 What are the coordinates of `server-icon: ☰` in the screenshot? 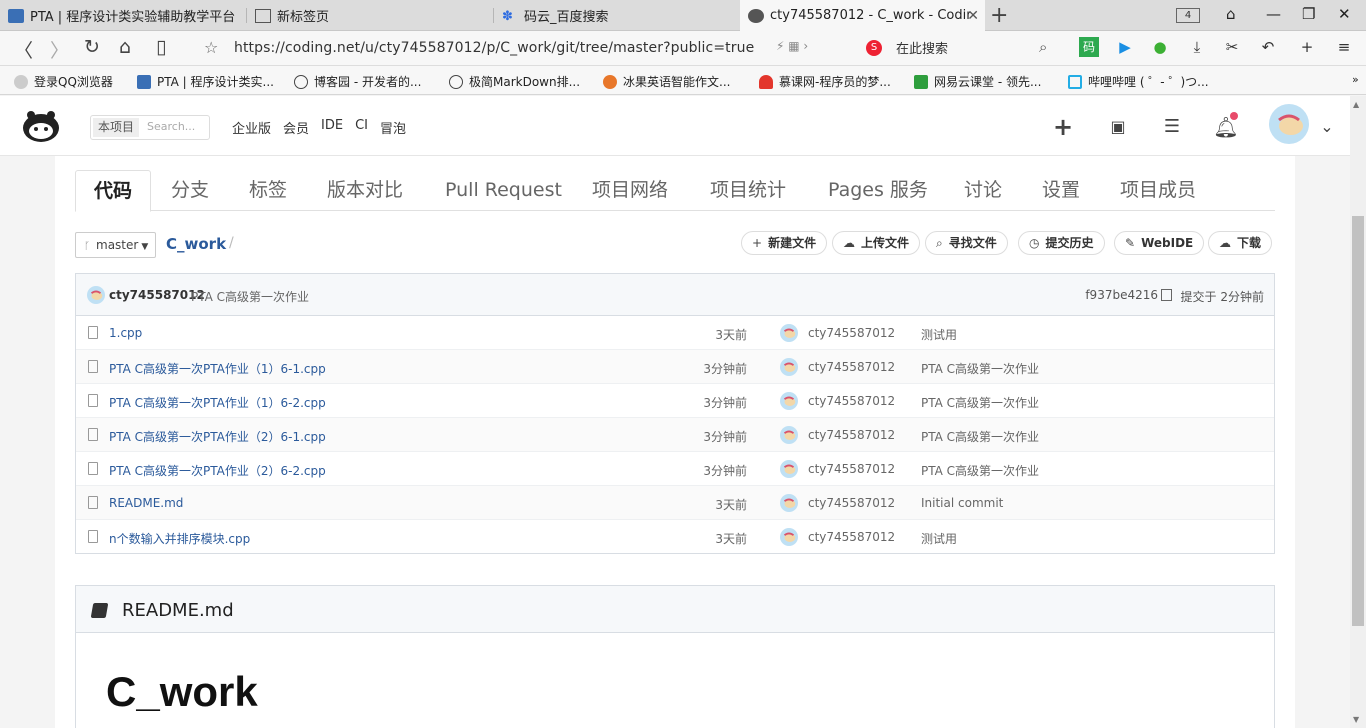 It's located at (1172, 127).